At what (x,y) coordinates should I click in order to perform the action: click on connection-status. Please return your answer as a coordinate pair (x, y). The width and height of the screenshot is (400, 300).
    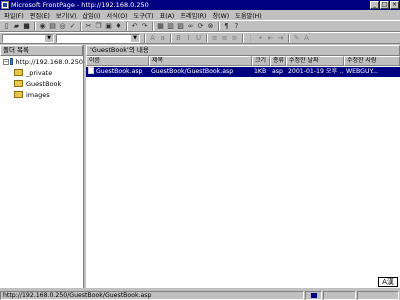
    Looking at the image, I should click on (313, 295).